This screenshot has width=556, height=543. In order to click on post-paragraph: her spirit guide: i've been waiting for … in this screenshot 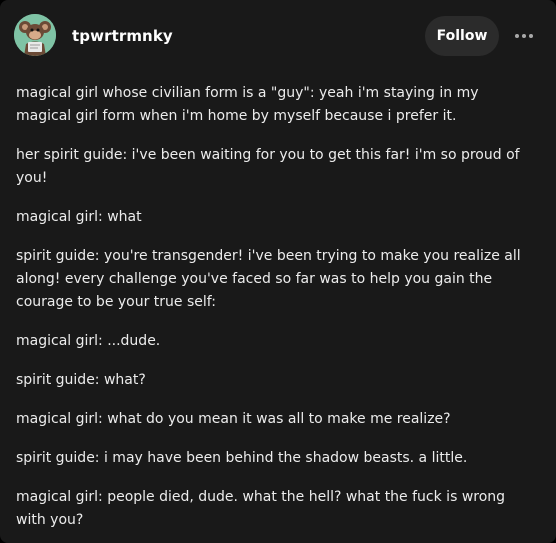, I will do `click(268, 166)`.